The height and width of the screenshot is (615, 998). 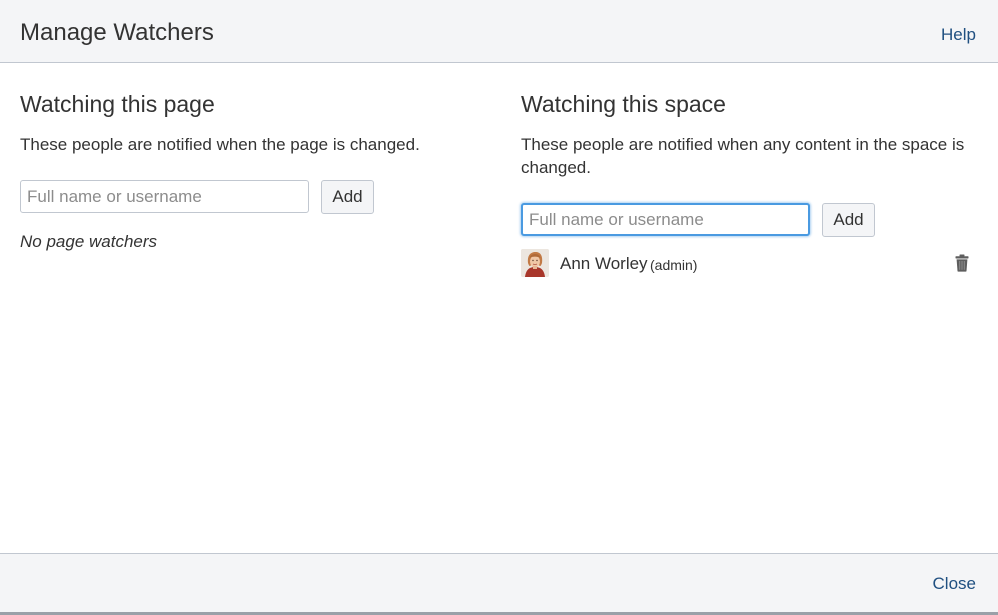 What do you see at coordinates (347, 197) in the screenshot?
I see `add-page-watcher-button: Add` at bounding box center [347, 197].